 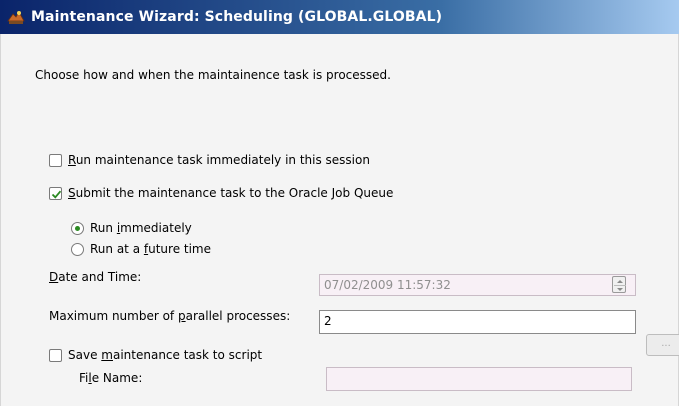 I want to click on parallel-processes-label: Maximum number of parallel processes:, so click(x=170, y=316).